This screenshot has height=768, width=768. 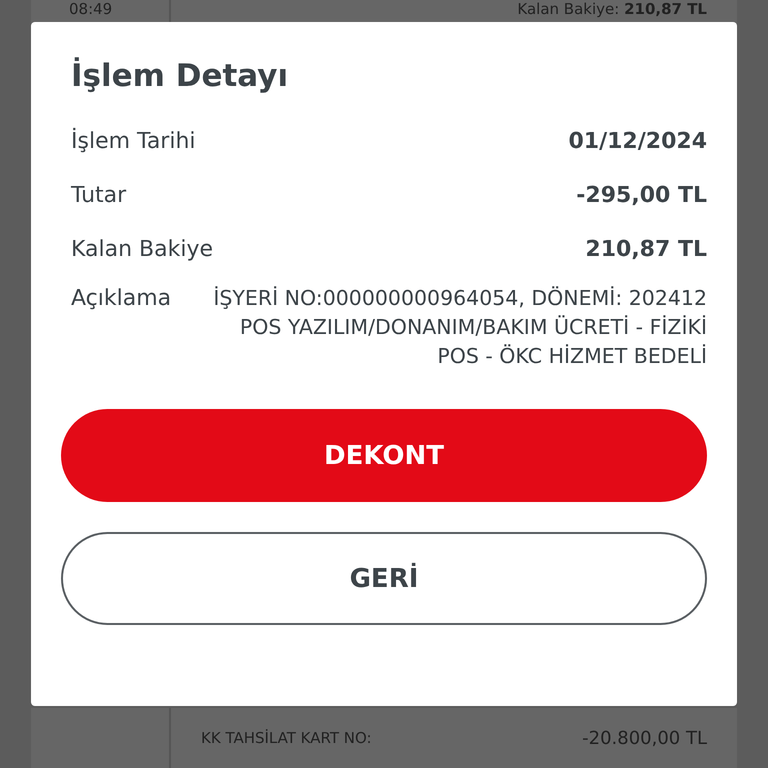 What do you see at coordinates (459, 327) in the screenshot?
I see `description-text: İŞYERİ NO:000000000964054, DÖNEMİ: 202412 POS YAZILIM/DONANIM/BAKIM ÜCRETİ - FİZİKİ POS - ÖKC HİZMET BEDELİ` at bounding box center [459, 327].